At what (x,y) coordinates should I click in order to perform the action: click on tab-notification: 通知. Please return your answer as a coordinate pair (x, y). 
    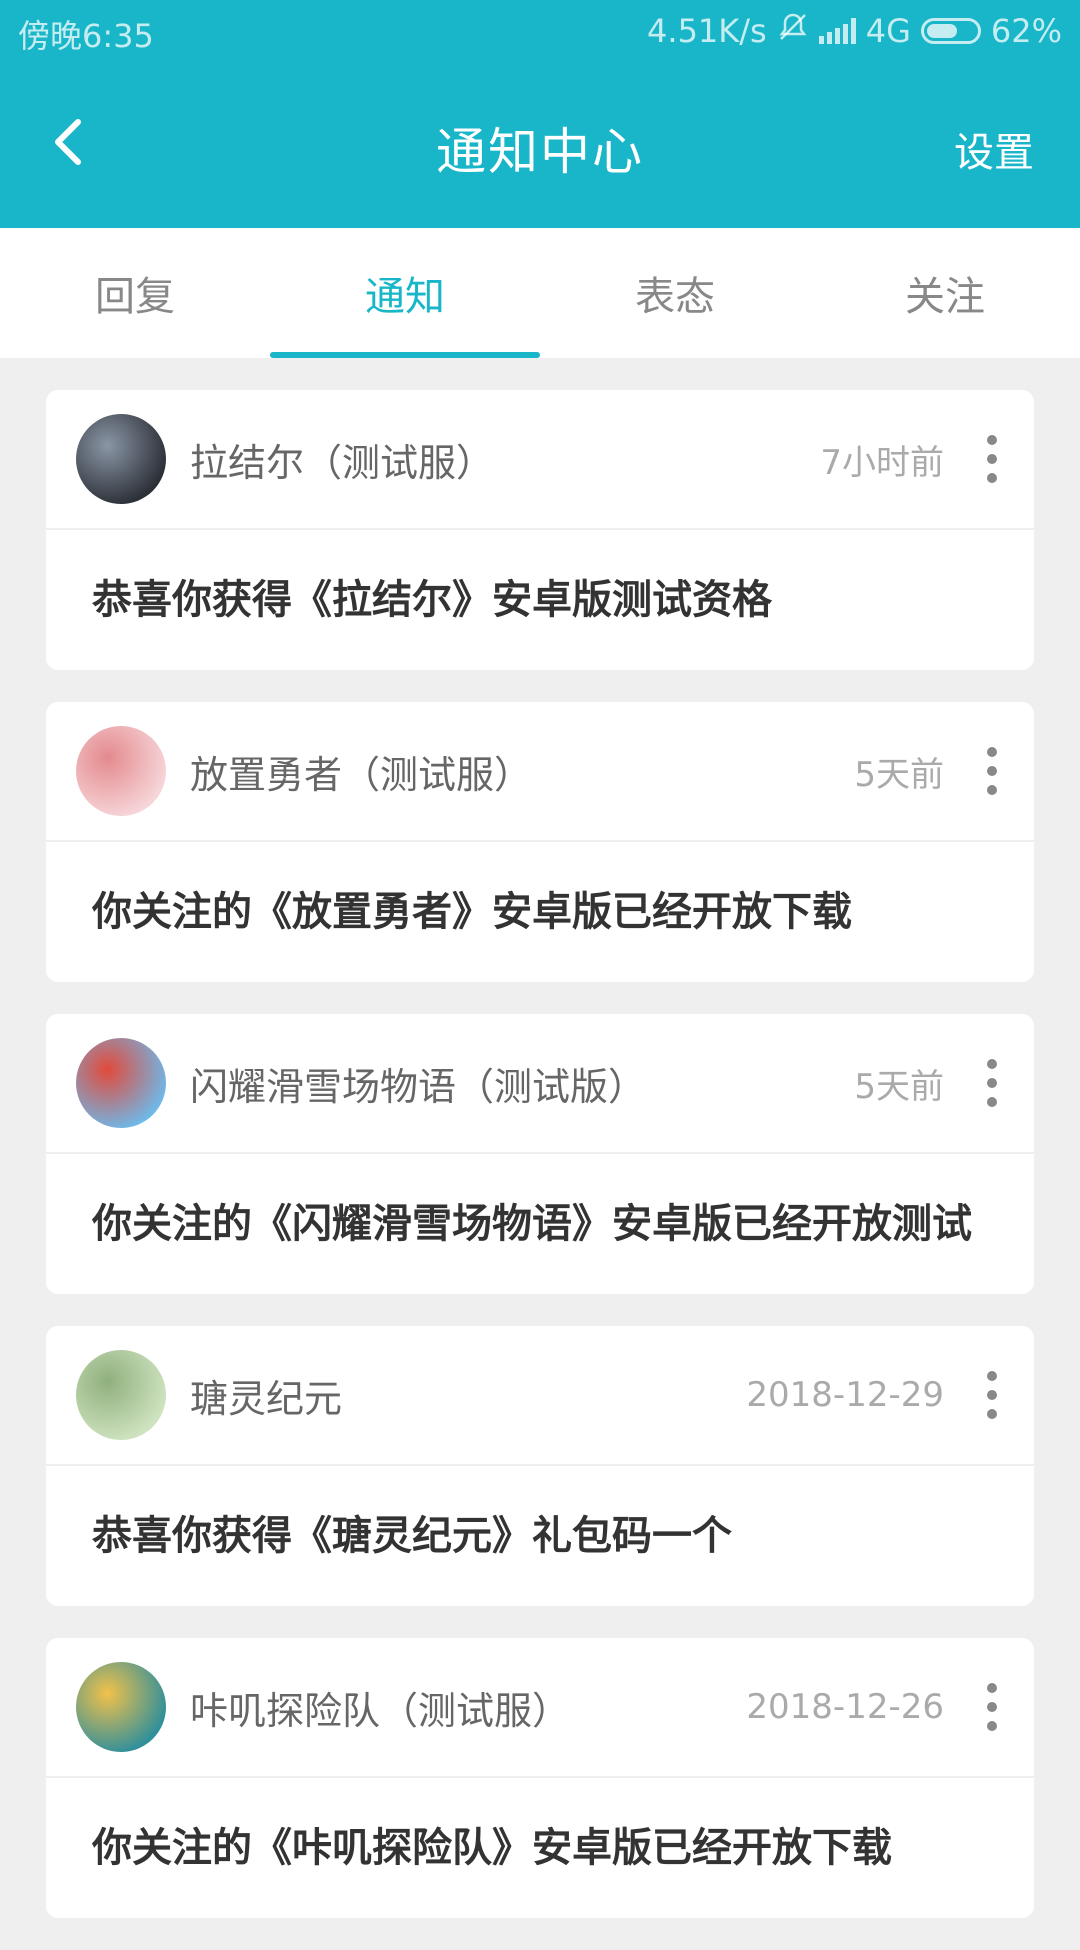
    Looking at the image, I should click on (405, 293).